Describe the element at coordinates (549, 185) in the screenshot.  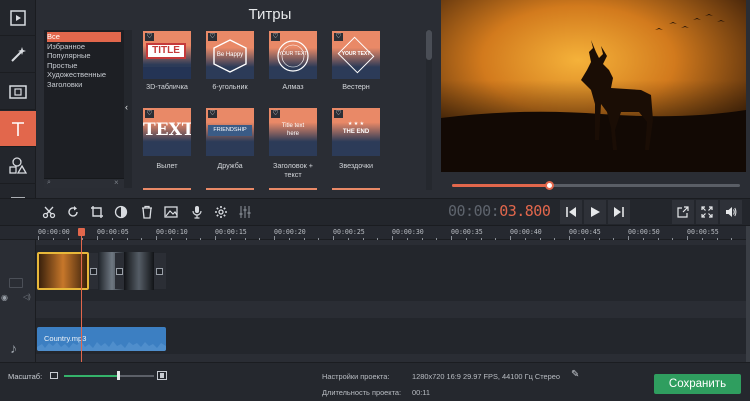
I see `seek-bar-handle` at that location.